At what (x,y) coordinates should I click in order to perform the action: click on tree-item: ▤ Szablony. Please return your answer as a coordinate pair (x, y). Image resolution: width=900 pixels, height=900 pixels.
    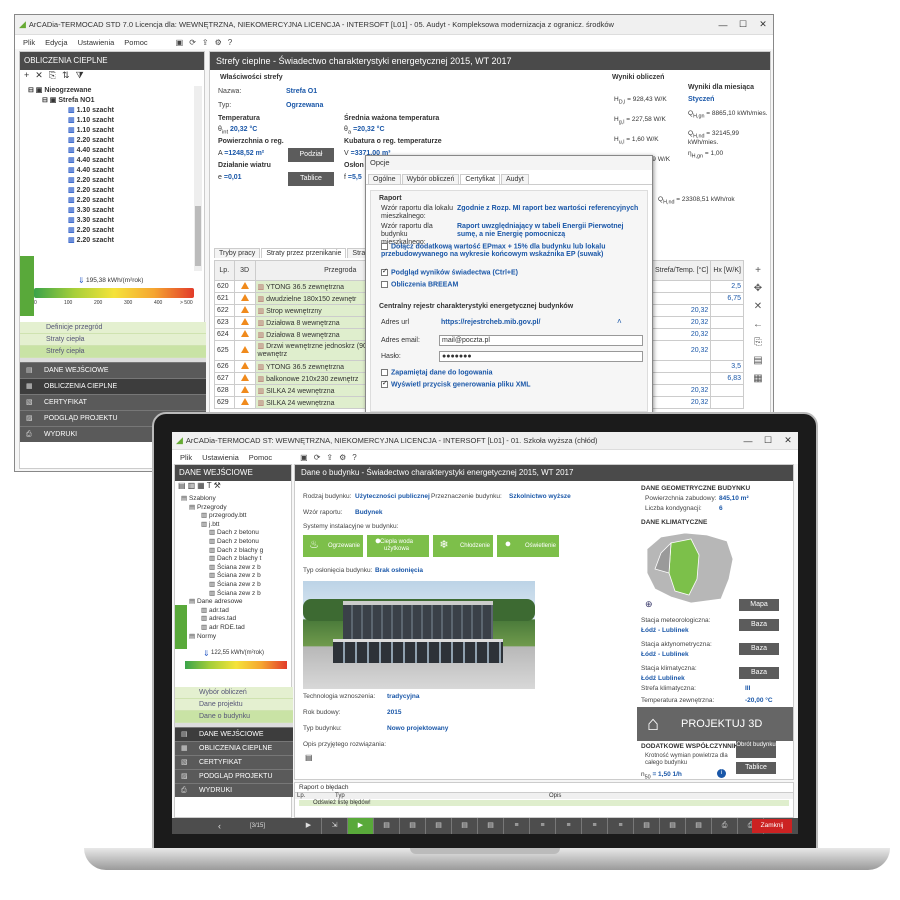
    Looking at the image, I should click on (233, 499).